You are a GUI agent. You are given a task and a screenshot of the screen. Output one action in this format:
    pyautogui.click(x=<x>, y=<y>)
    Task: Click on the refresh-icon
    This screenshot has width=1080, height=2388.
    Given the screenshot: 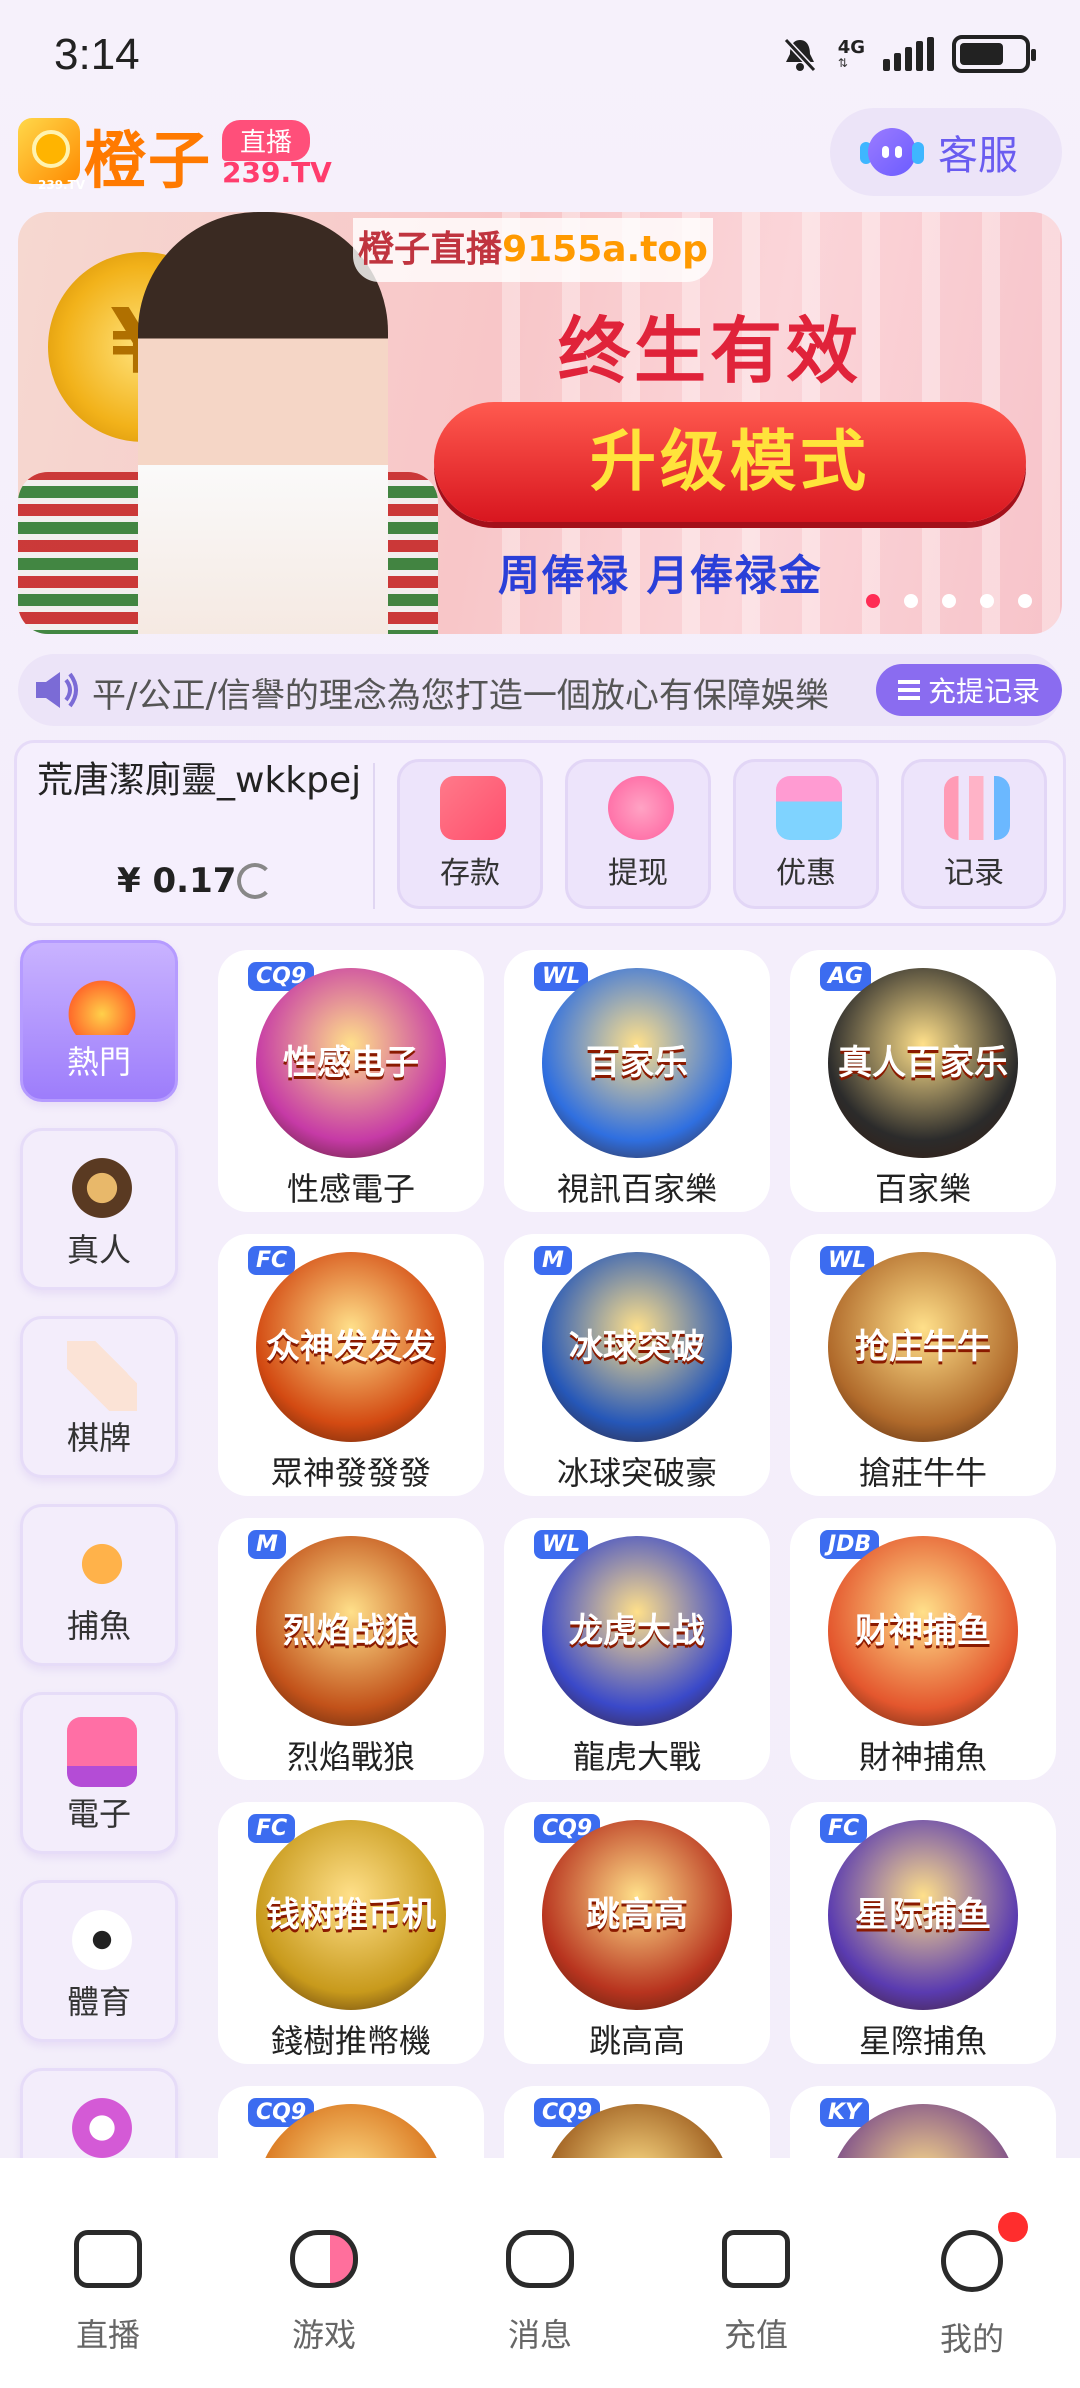 What is the action you would take?
    pyautogui.click(x=255, y=881)
    